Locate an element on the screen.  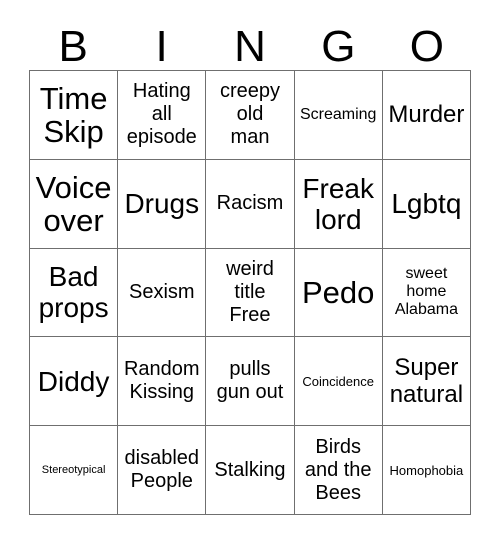
bingo-cell-label: weird title Free is located at coordinates (250, 291).